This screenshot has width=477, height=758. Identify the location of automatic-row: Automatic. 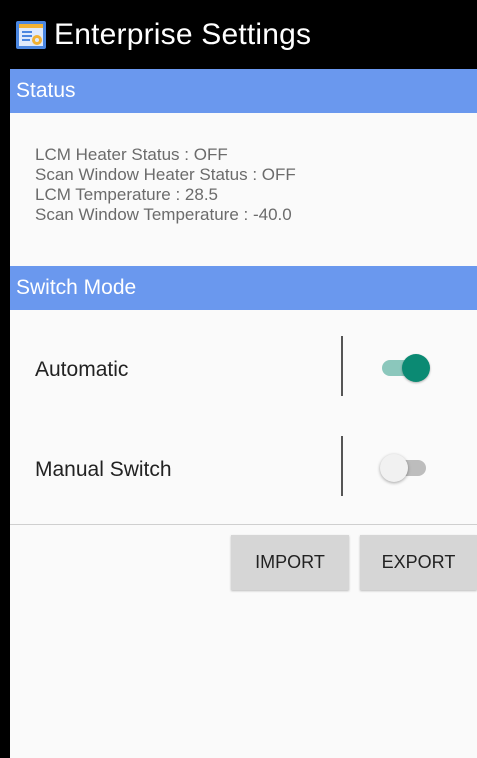
(243, 370).